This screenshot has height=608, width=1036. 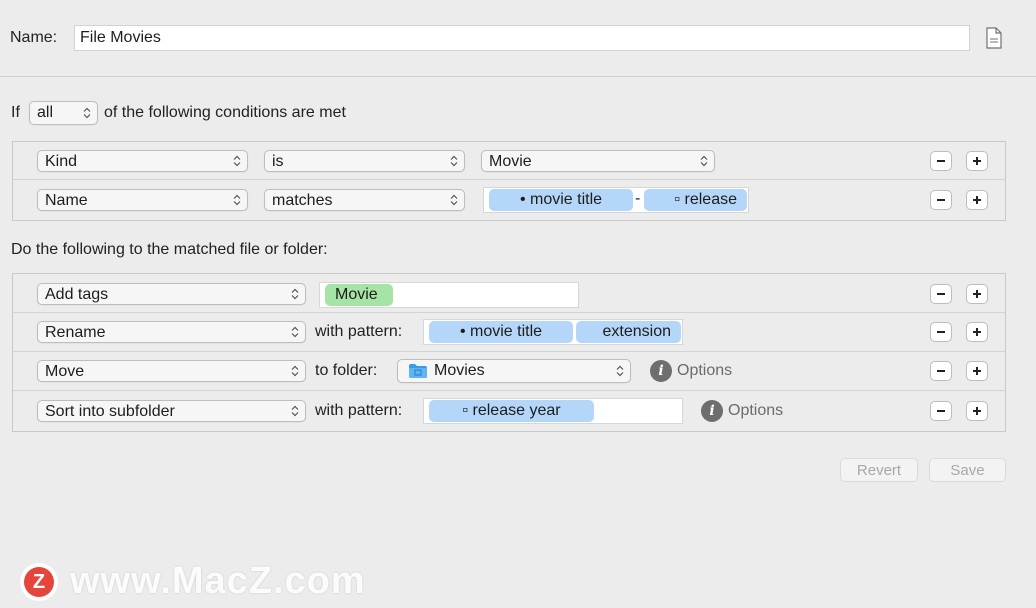 I want to click on rename-connector-label: with pattern:, so click(x=359, y=331).